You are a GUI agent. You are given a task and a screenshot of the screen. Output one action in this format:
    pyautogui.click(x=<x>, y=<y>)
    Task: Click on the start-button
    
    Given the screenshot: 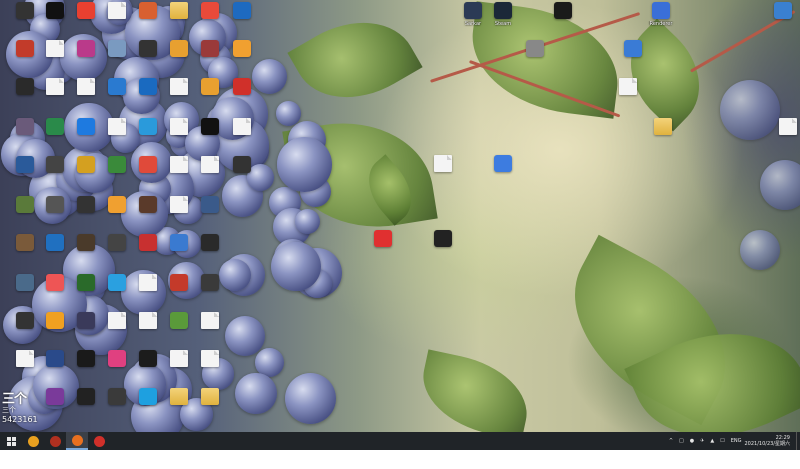 What is the action you would take?
    pyautogui.click(x=11, y=441)
    